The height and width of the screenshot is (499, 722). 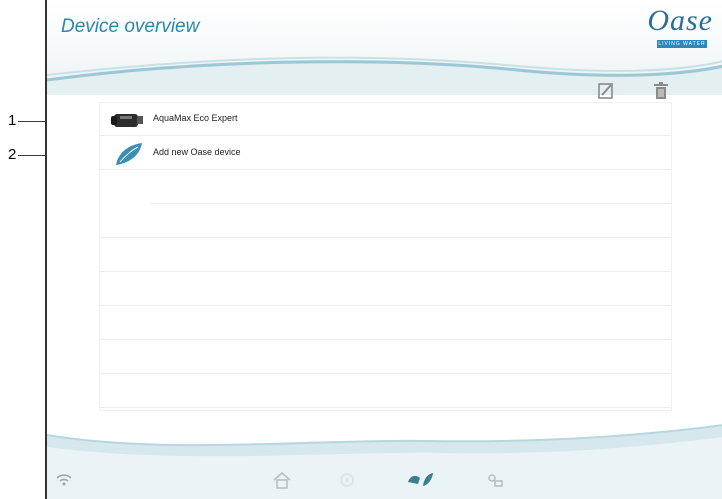 What do you see at coordinates (385, 119) in the screenshot?
I see `list-item-aquamax: AquaMax Eco Expert` at bounding box center [385, 119].